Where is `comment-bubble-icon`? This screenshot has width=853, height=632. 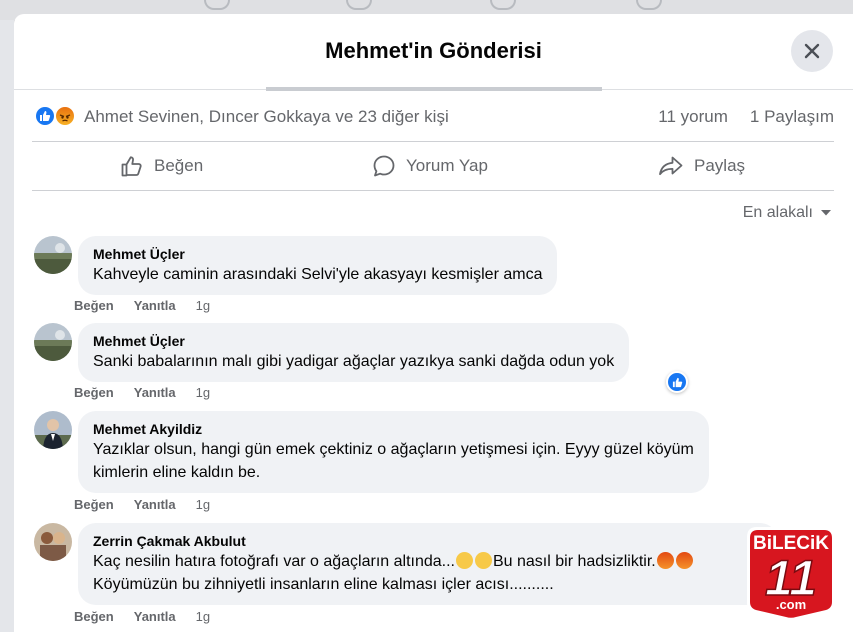 comment-bubble-icon is located at coordinates (384, 166).